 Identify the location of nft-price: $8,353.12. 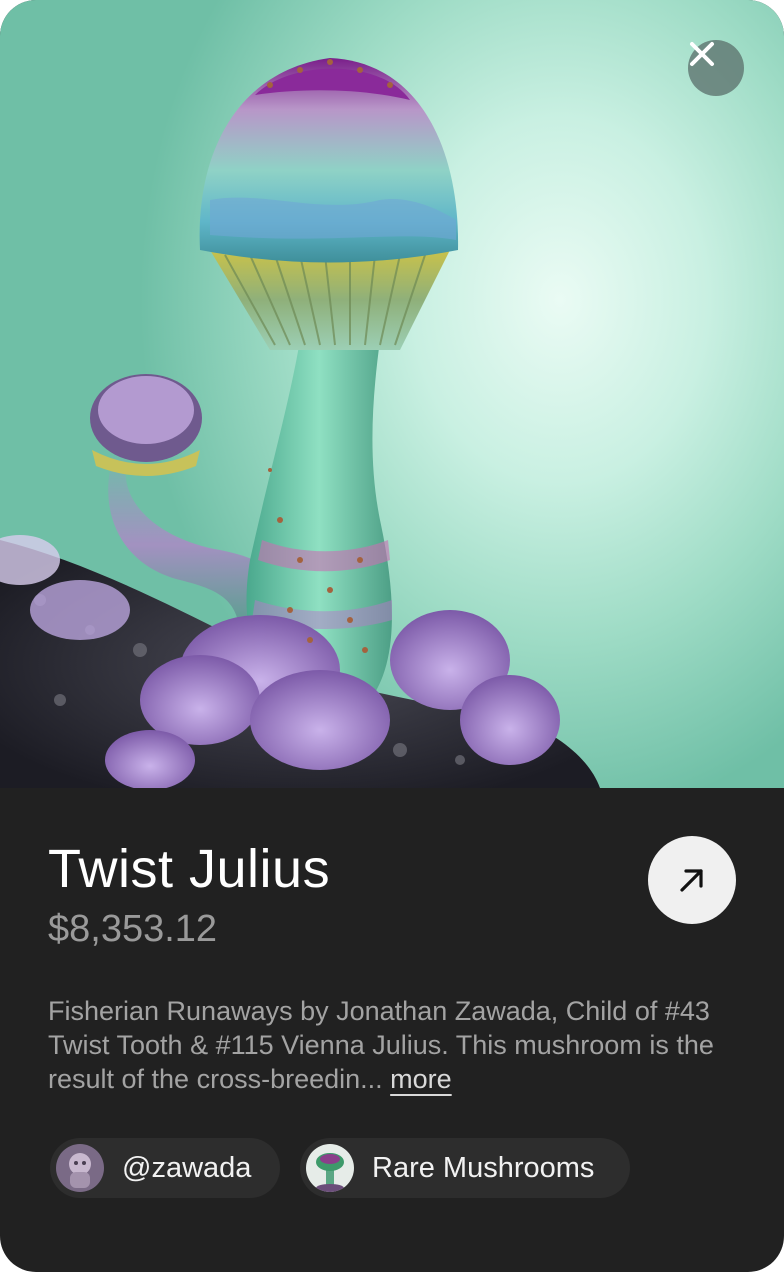
(133, 929).